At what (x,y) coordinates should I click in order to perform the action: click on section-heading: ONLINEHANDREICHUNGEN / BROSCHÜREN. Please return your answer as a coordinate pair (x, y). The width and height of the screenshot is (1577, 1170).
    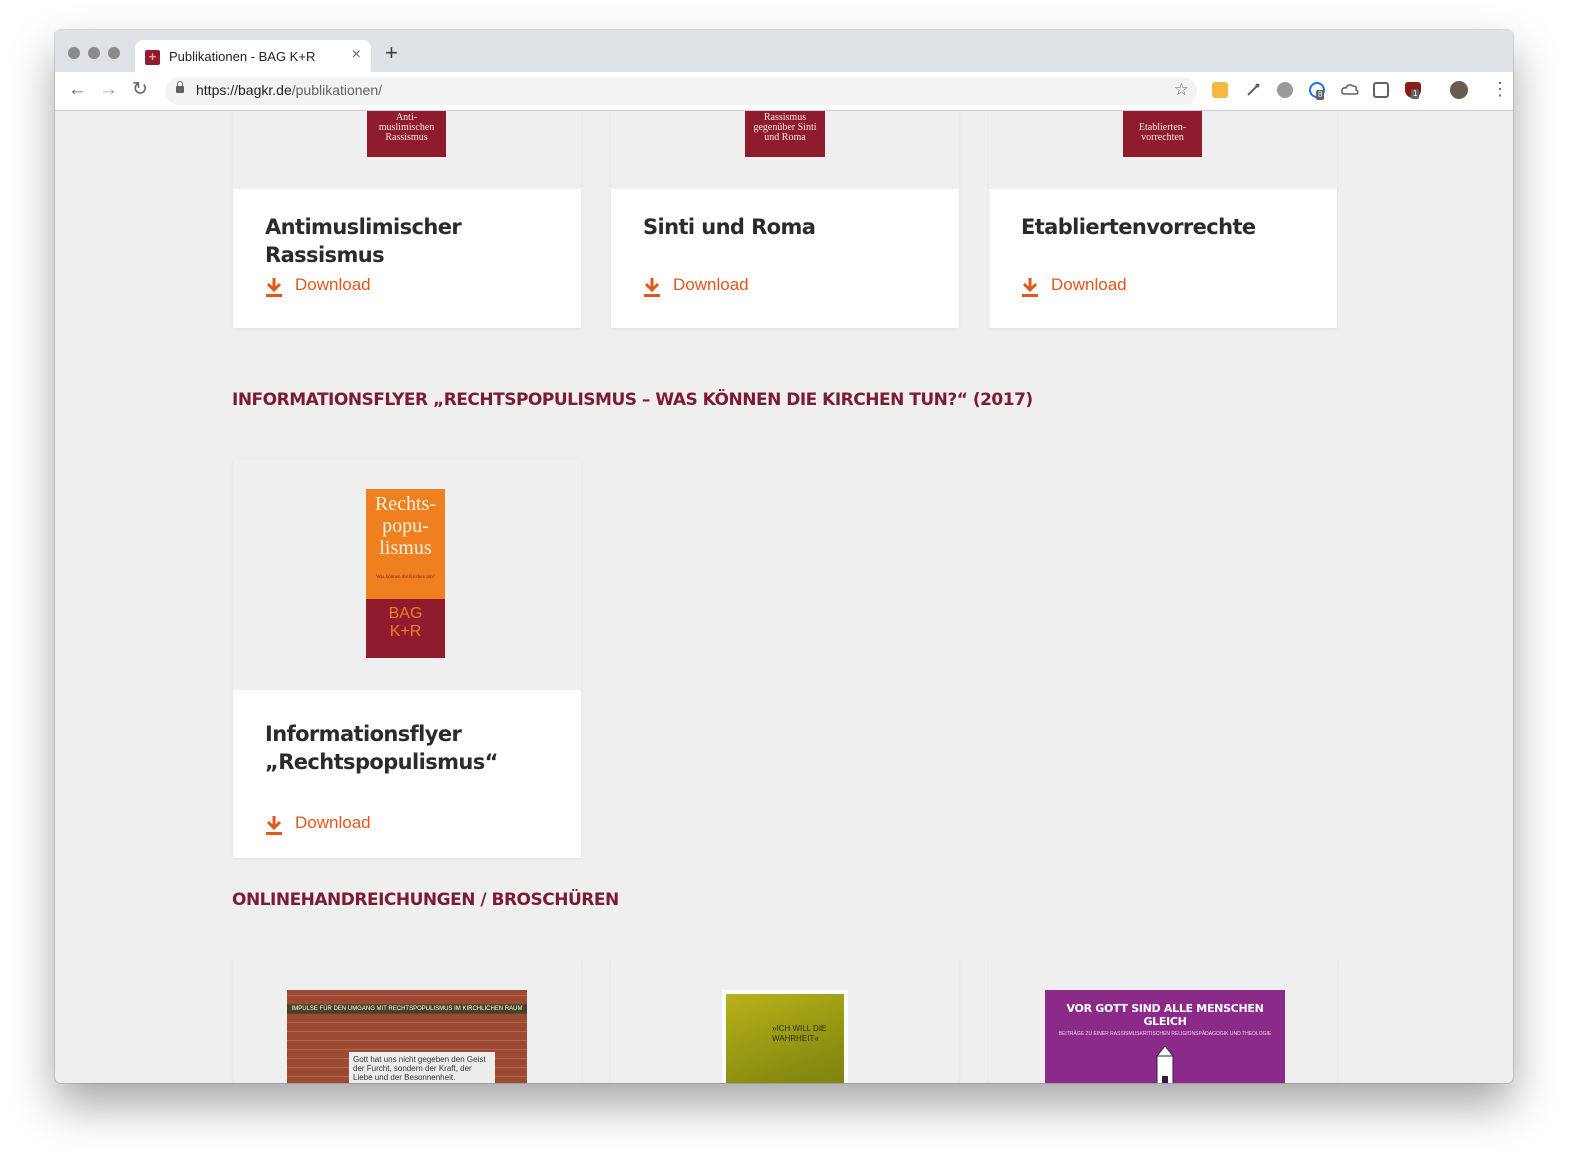
    Looking at the image, I should click on (425, 900).